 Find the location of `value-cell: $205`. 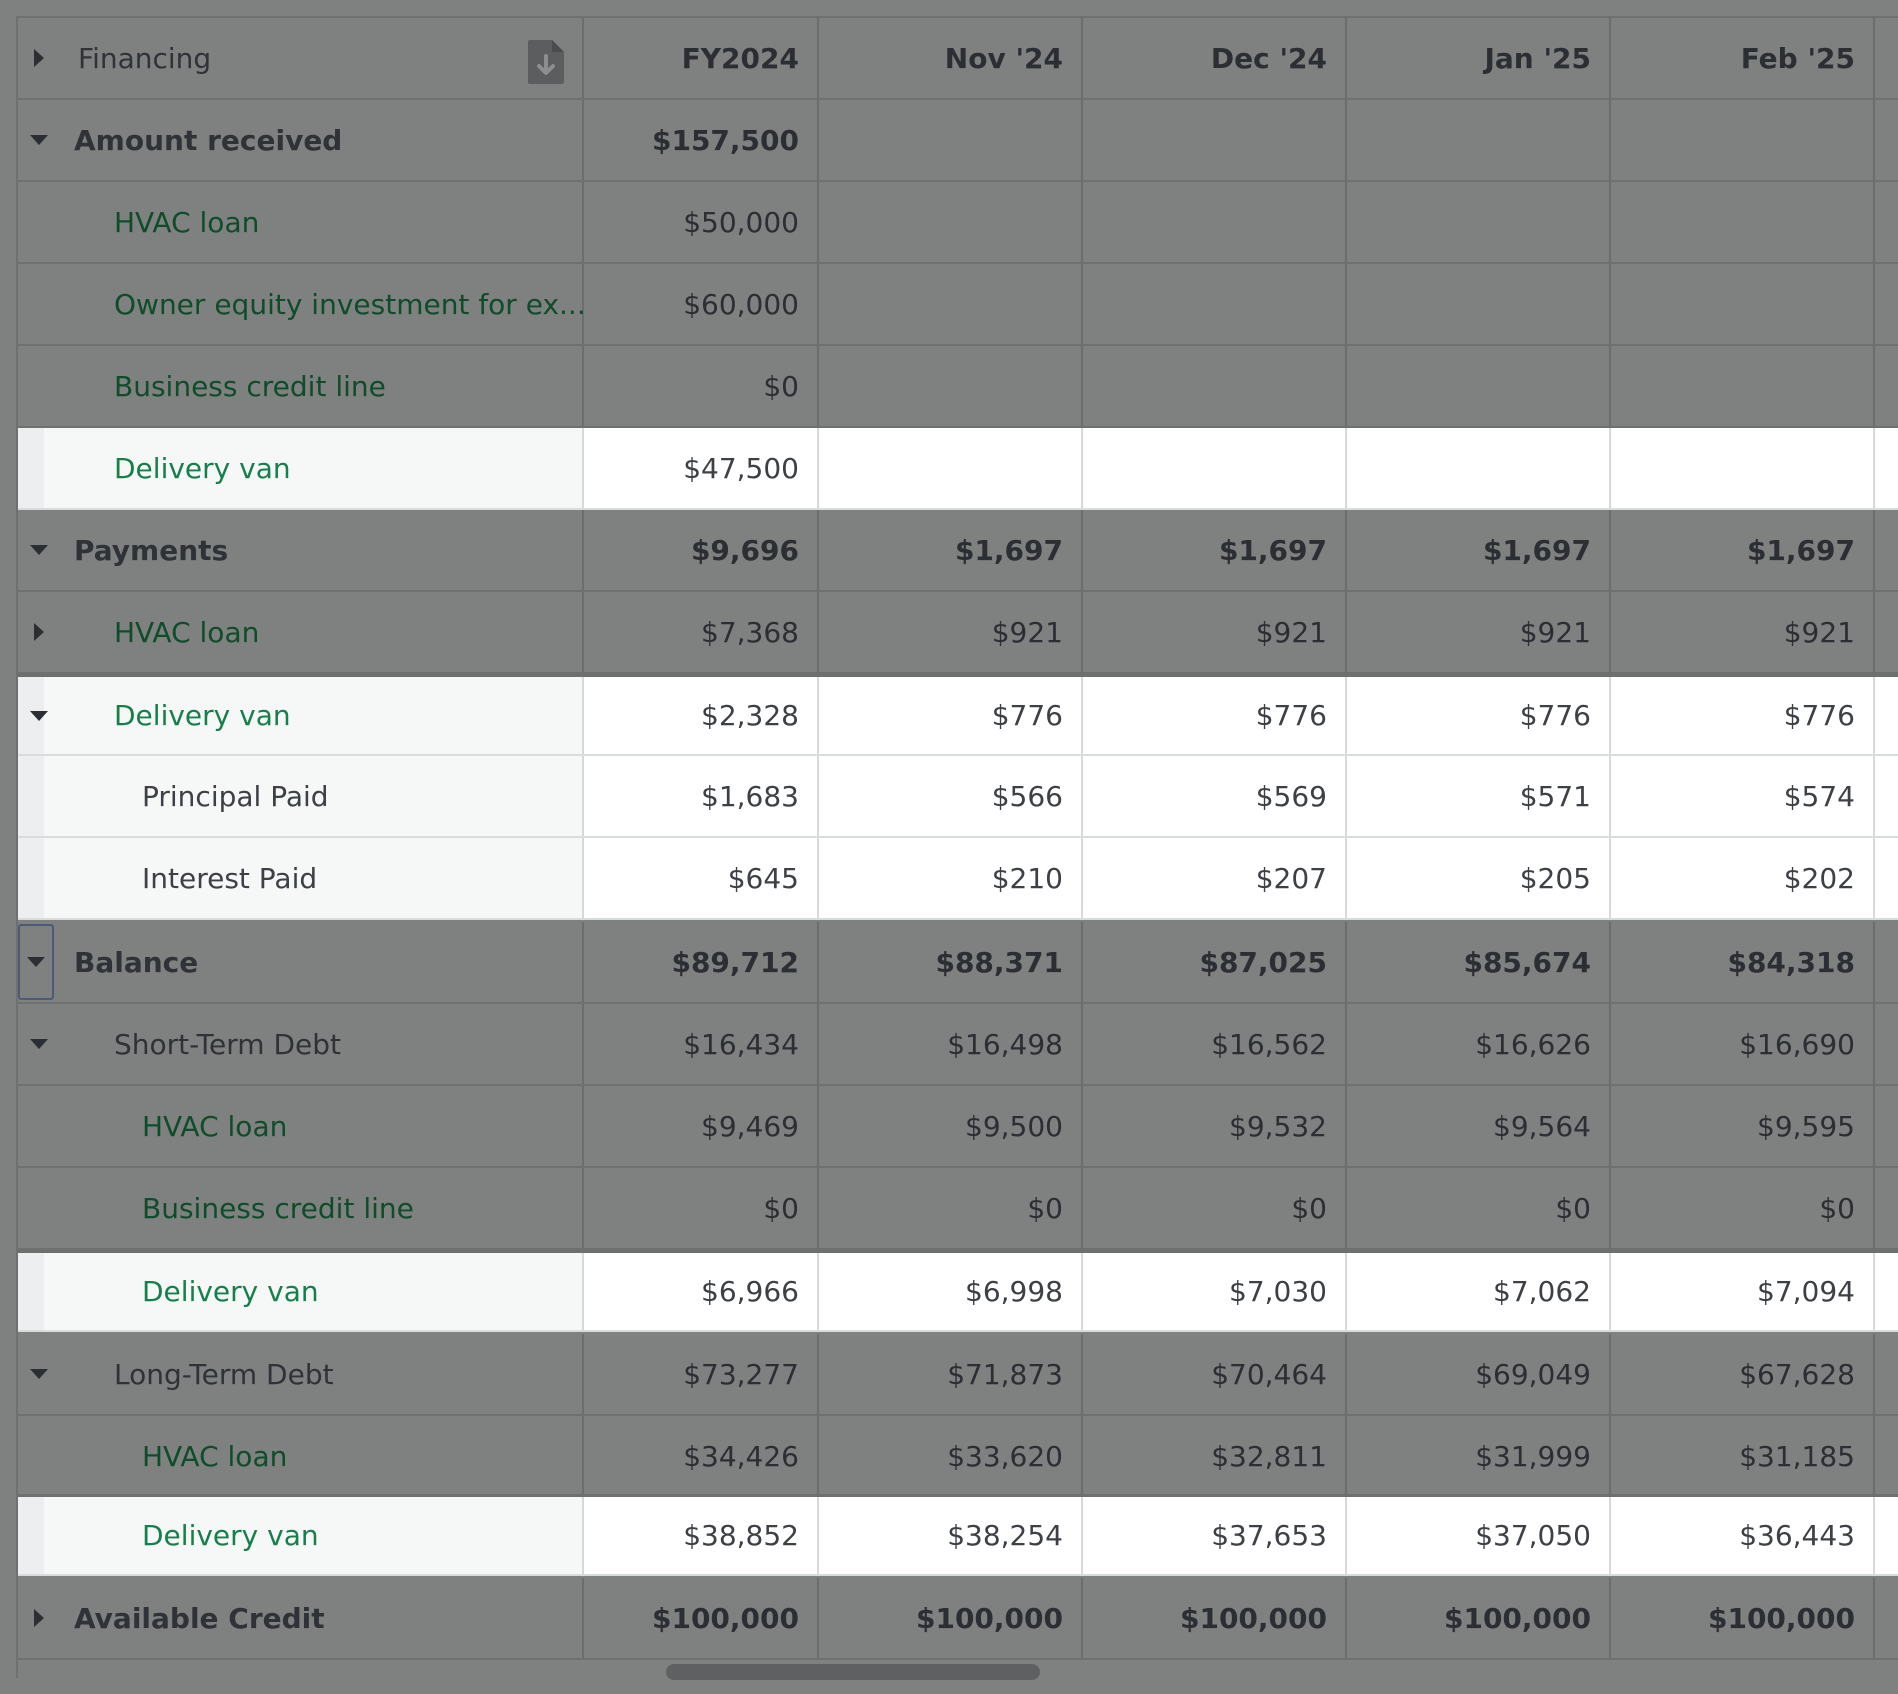

value-cell: $205 is located at coordinates (1479, 878).